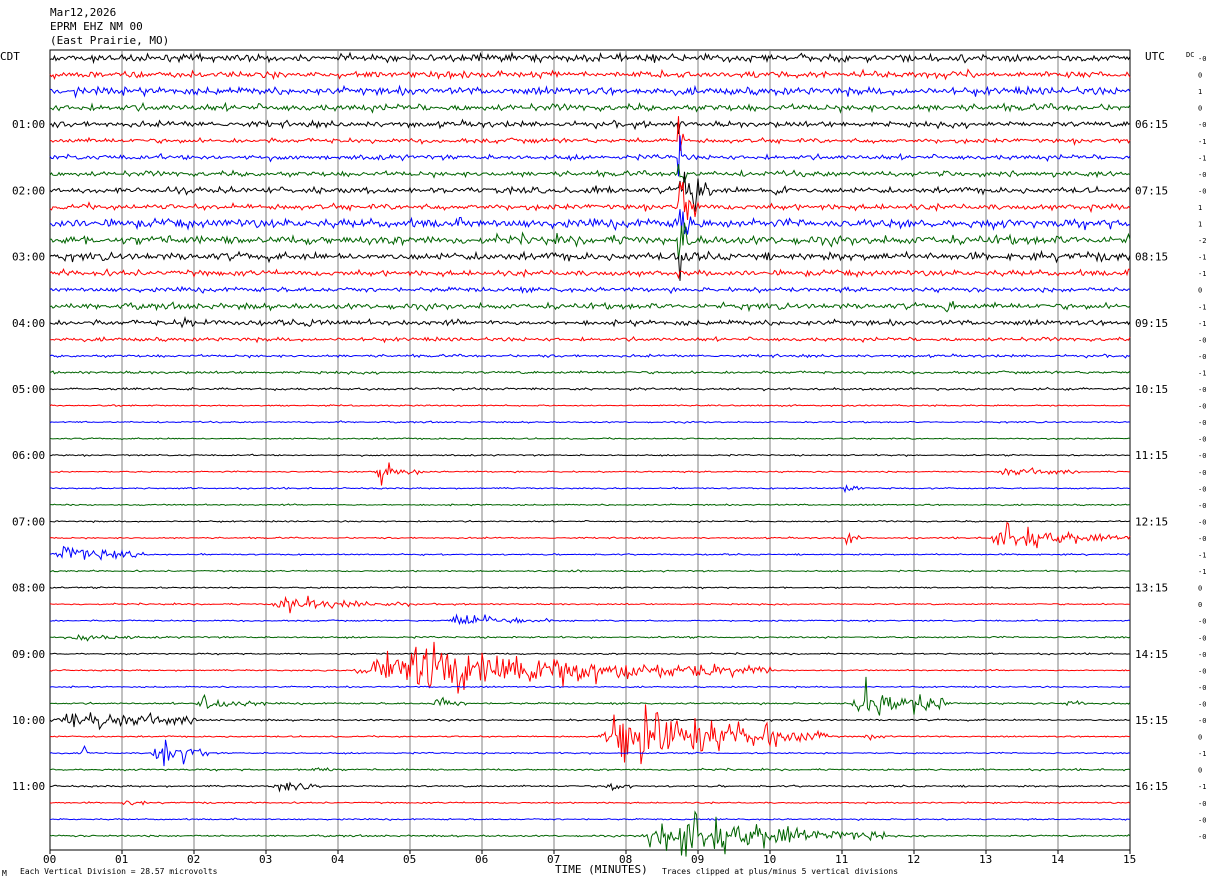  I want to click on left-hour-label: 06:00, so click(28, 455).